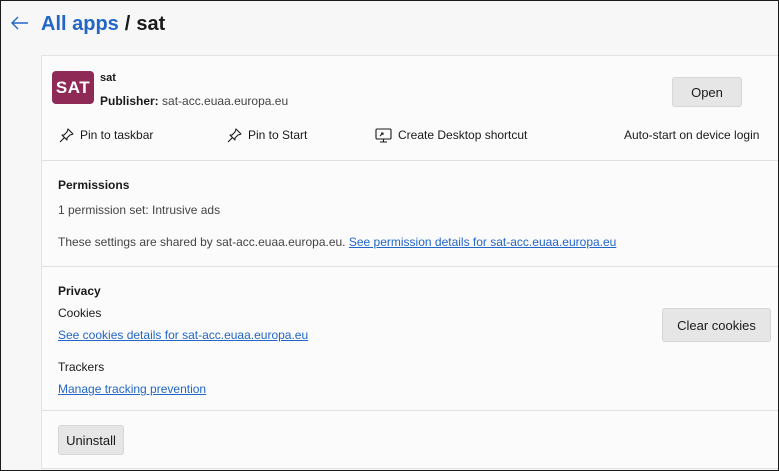 This screenshot has width=779, height=471. I want to click on publisher-line: Publisher: sat-acc.euaa.europa.eu, so click(194, 101).